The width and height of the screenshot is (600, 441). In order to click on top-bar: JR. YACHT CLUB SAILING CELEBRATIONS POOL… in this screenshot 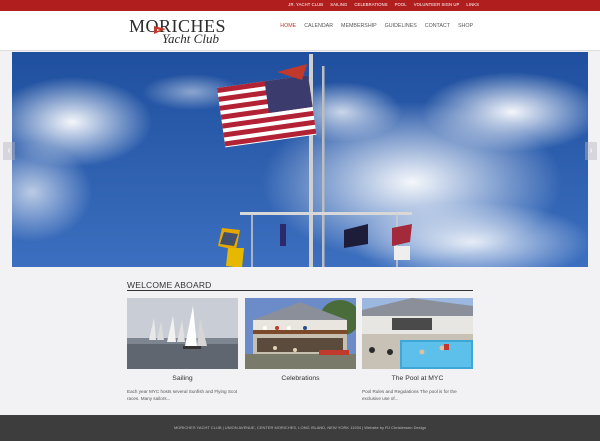, I will do `click(300, 5)`.